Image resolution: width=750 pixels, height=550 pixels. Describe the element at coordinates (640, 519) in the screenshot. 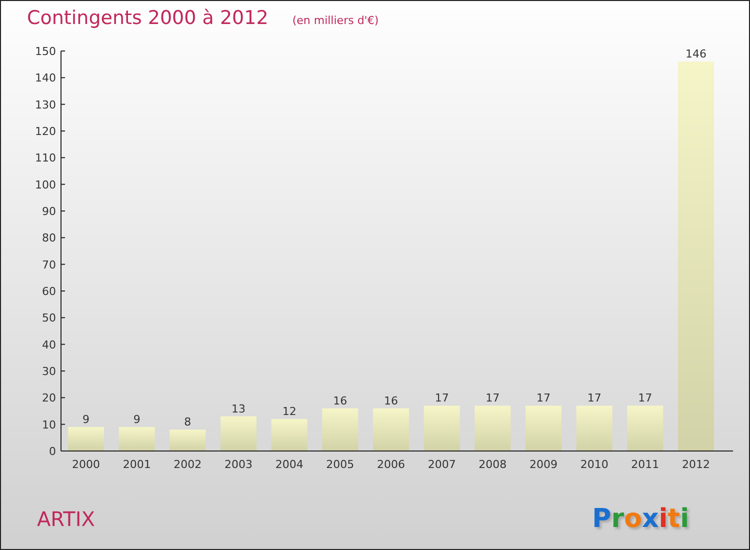

I see `logo: Proxiti` at that location.